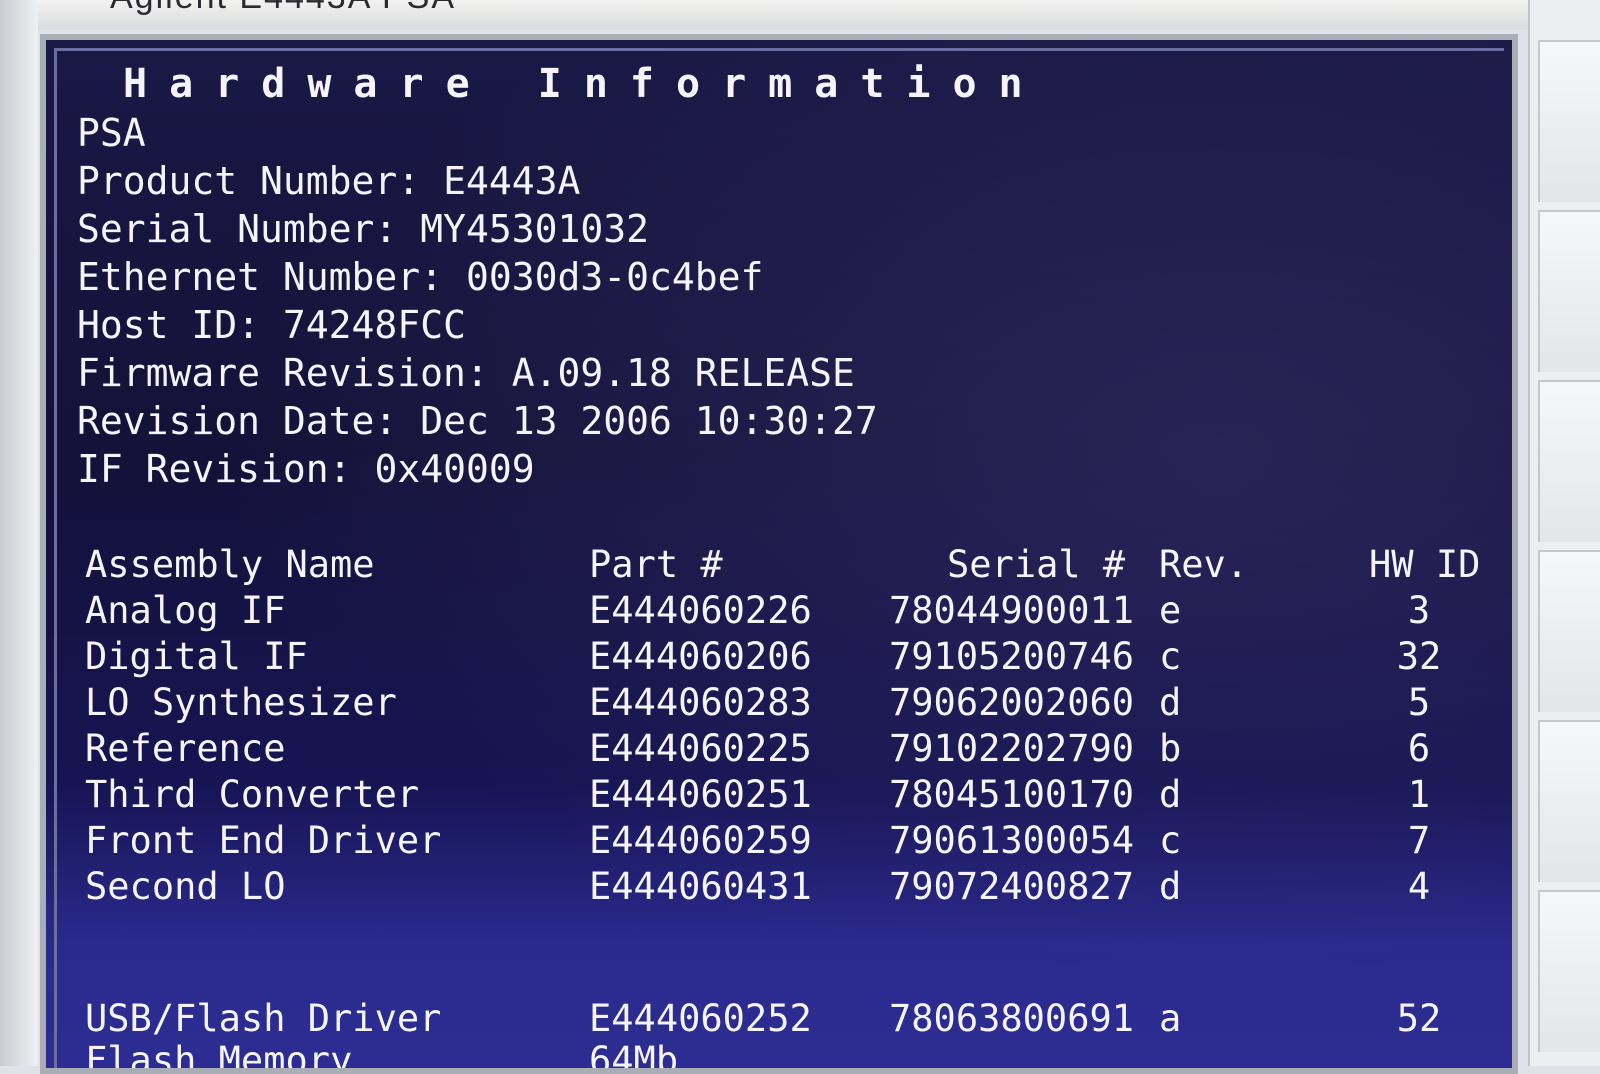 The width and height of the screenshot is (1600, 1074). I want to click on cell-hw-id: 4, so click(1419, 886).